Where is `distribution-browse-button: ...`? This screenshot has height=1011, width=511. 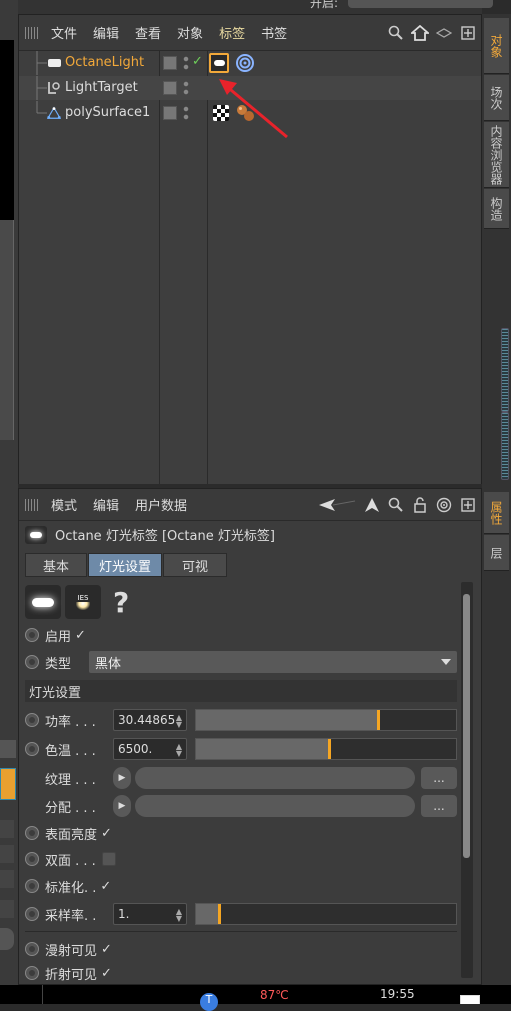
distribution-browse-button: ... is located at coordinates (439, 806).